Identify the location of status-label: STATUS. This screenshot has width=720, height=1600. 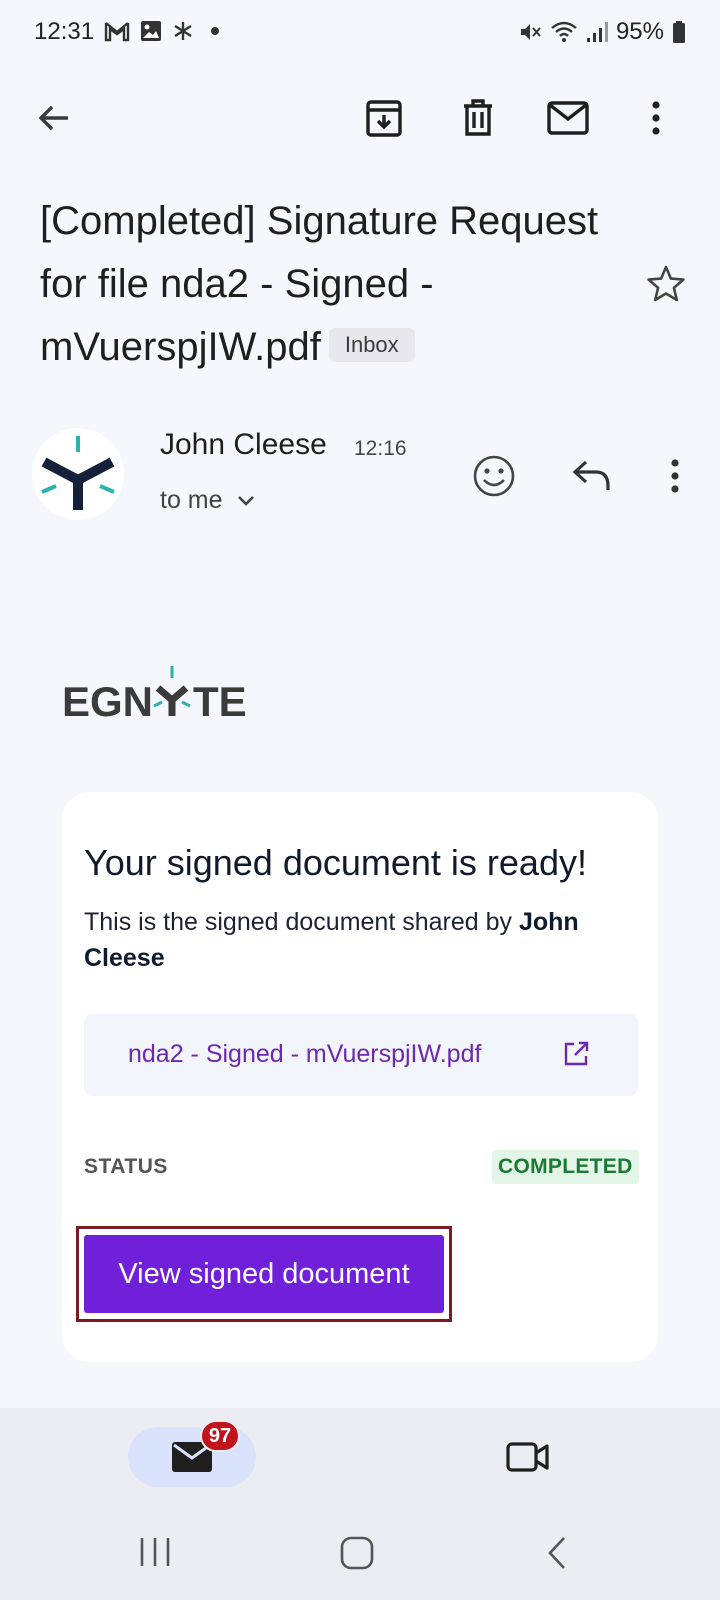
(126, 1166).